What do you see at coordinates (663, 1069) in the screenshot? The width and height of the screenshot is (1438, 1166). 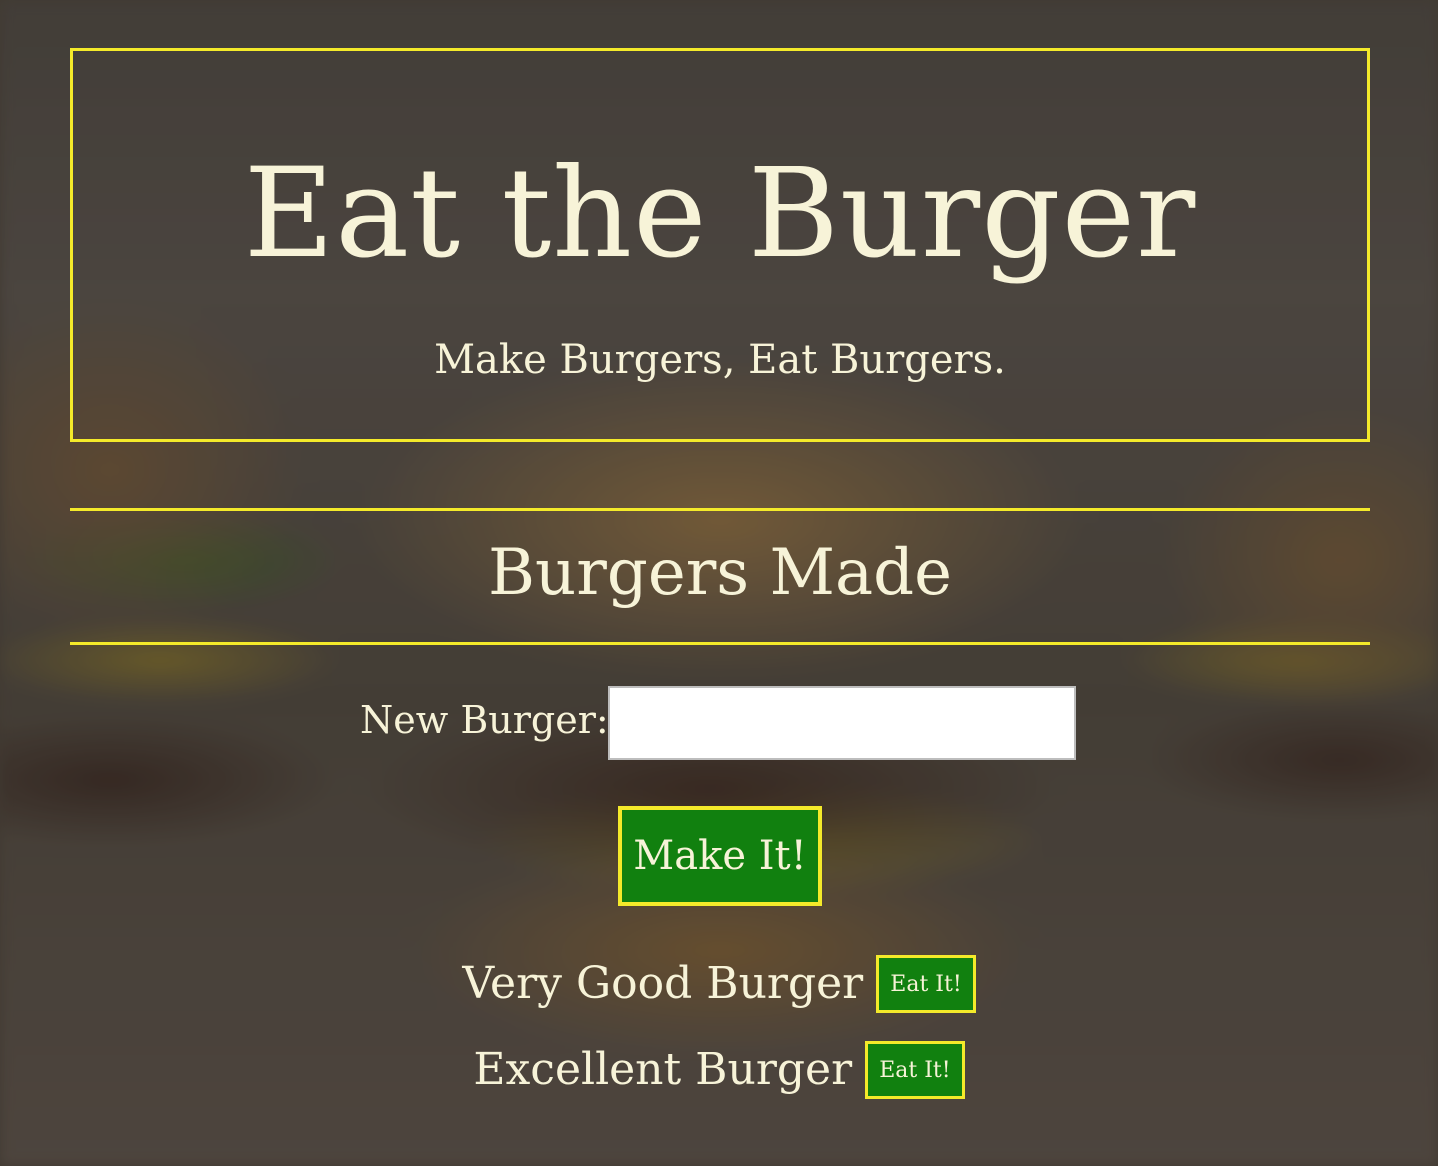 I see `burger-name: Excellent Burger` at bounding box center [663, 1069].